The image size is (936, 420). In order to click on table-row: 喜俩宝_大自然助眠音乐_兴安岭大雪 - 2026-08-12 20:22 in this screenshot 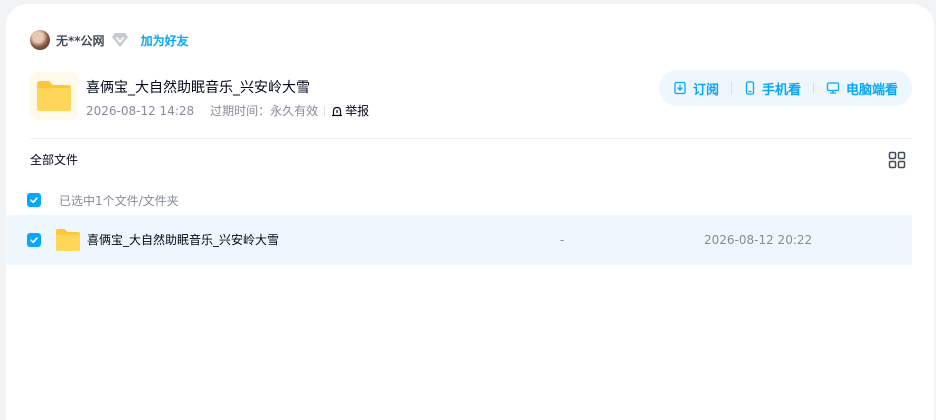, I will do `click(459, 240)`.